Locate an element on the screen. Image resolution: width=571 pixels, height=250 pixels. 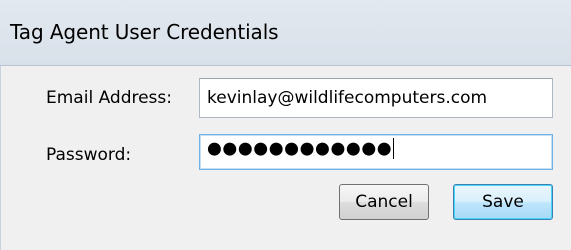
text-caret is located at coordinates (394, 148).